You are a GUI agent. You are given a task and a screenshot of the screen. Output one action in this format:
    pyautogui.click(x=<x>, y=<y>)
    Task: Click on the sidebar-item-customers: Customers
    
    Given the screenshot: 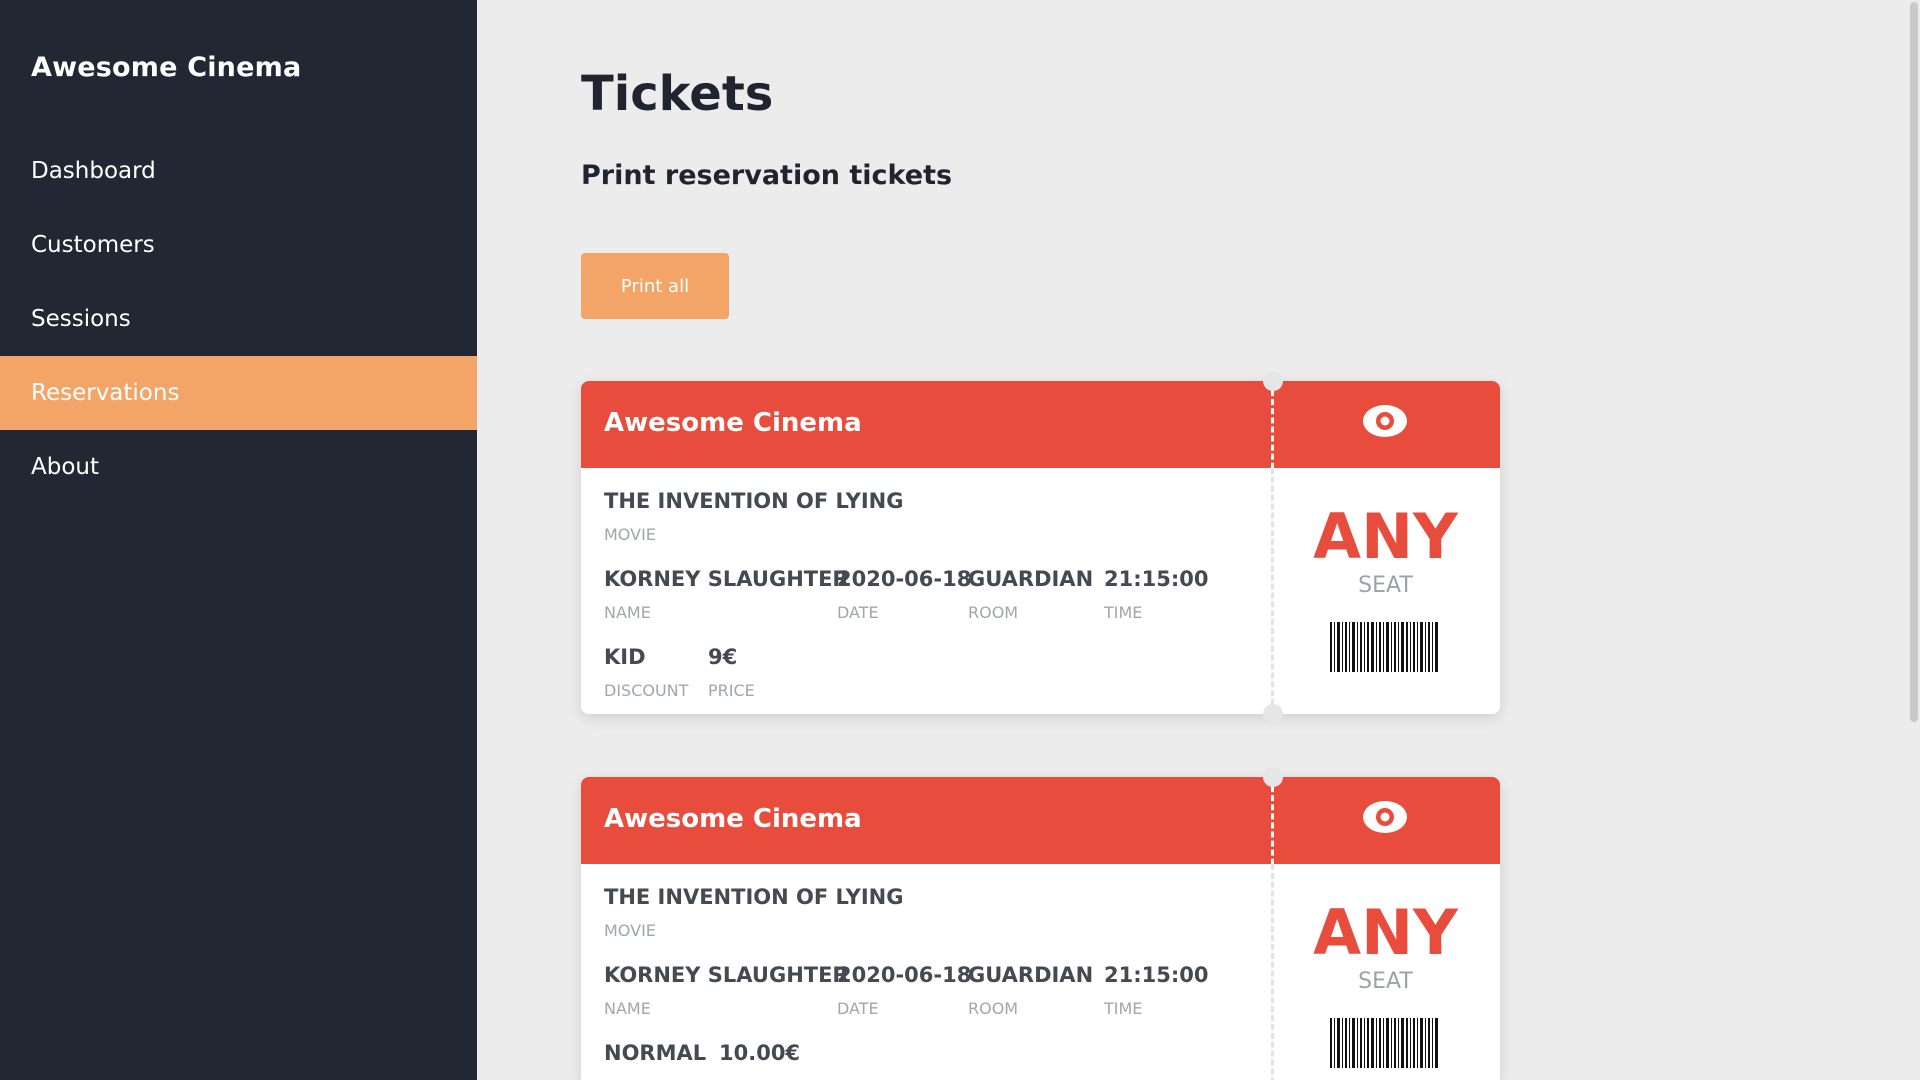 What is the action you would take?
    pyautogui.click(x=238, y=245)
    